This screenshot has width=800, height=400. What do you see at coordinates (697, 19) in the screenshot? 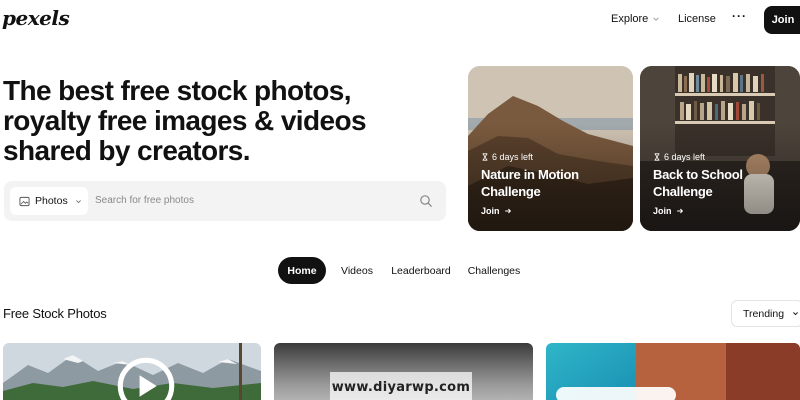
I see `nav-license: License` at bounding box center [697, 19].